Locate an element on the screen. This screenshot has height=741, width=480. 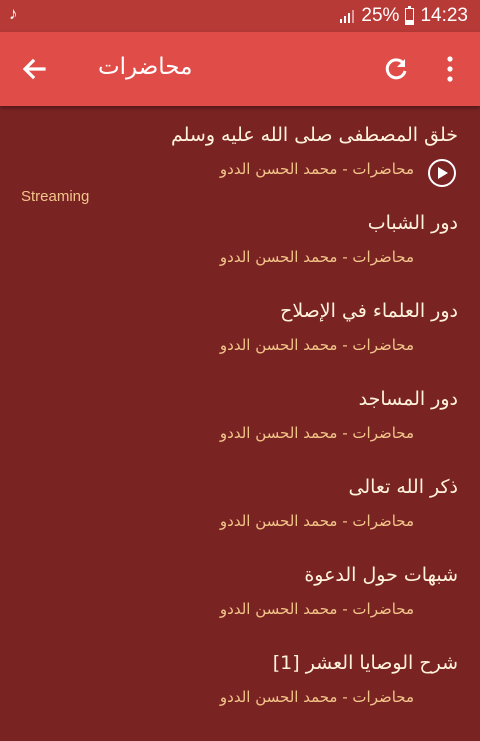
item-title: دور العلماء في الإصلاح is located at coordinates (369, 311).